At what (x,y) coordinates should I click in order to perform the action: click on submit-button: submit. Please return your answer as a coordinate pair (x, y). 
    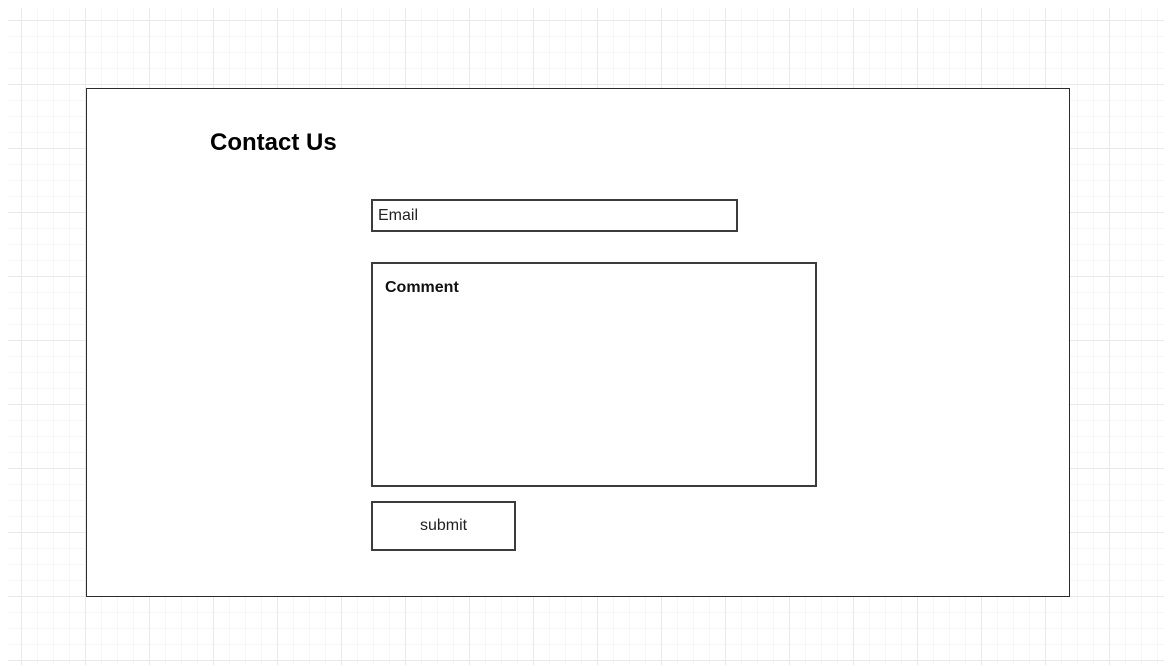
    Looking at the image, I should click on (443, 526).